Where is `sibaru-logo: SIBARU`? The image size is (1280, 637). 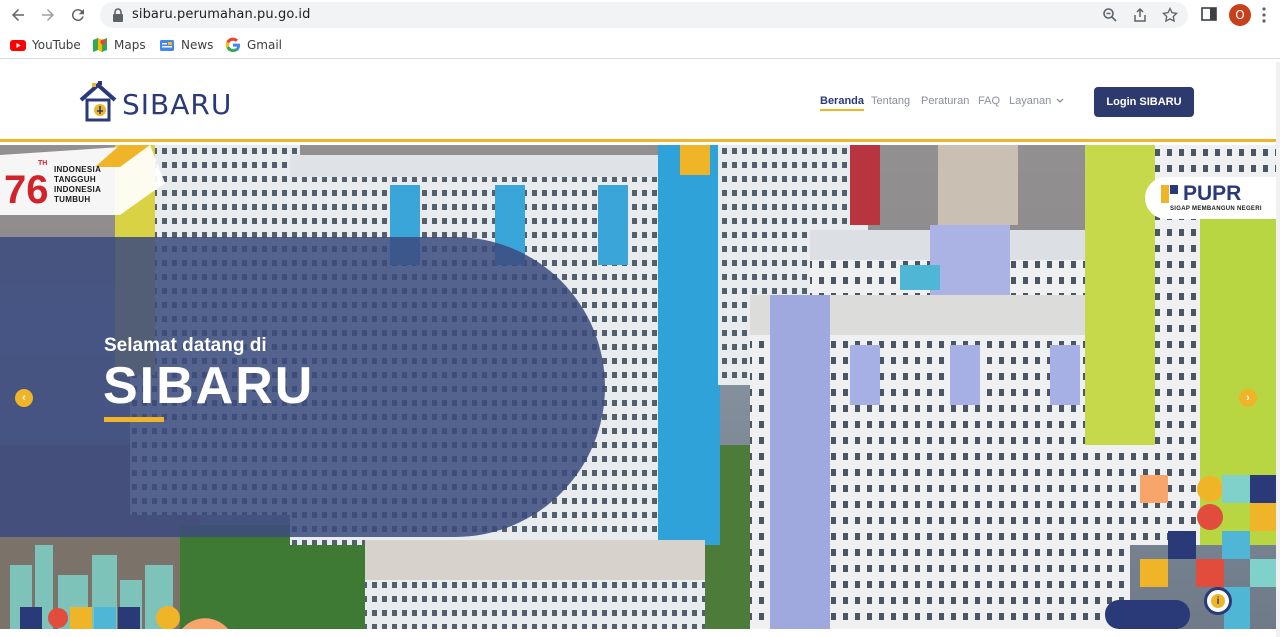 sibaru-logo: SIBARU is located at coordinates (154, 103).